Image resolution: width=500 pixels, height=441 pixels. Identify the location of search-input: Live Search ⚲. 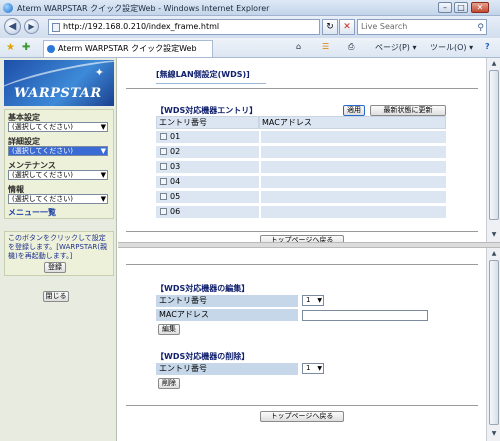
(422, 27).